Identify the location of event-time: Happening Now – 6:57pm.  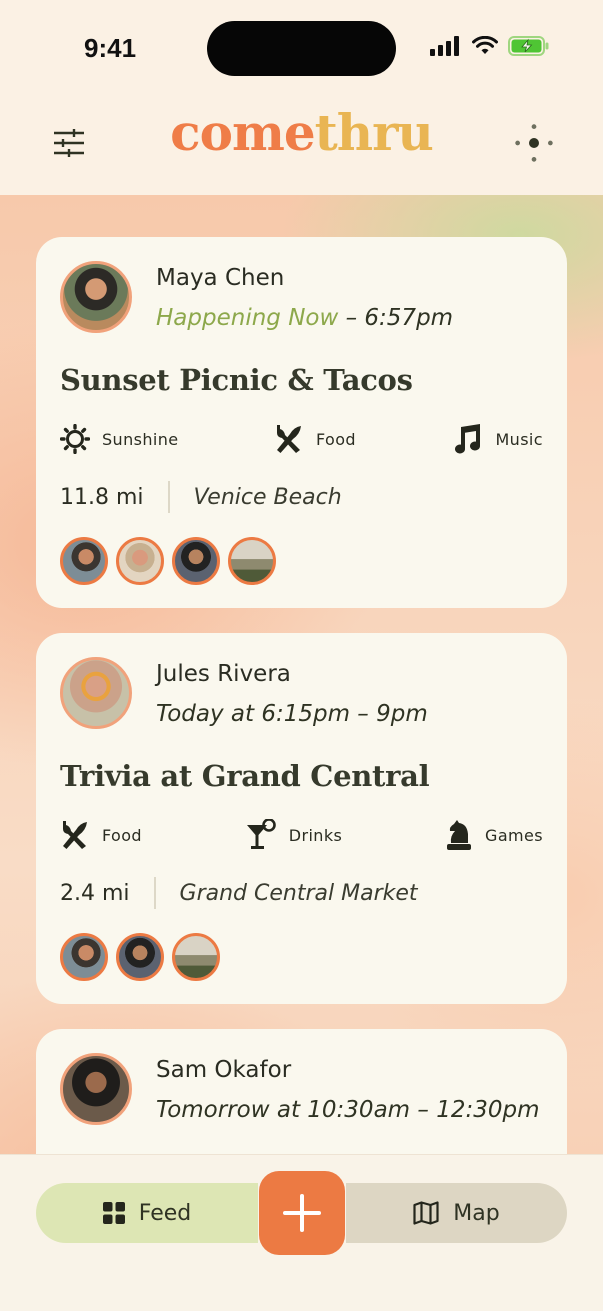
(304, 318).